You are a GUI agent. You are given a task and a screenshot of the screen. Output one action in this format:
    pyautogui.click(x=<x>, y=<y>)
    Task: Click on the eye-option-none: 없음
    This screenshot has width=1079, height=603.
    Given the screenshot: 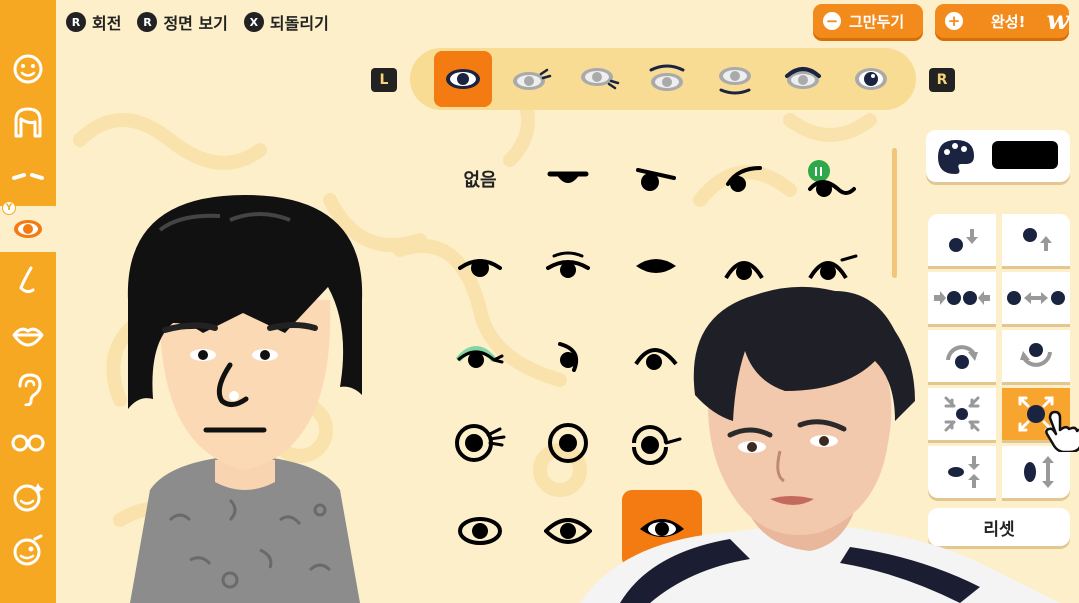 What is the action you would take?
    pyautogui.click(x=480, y=179)
    